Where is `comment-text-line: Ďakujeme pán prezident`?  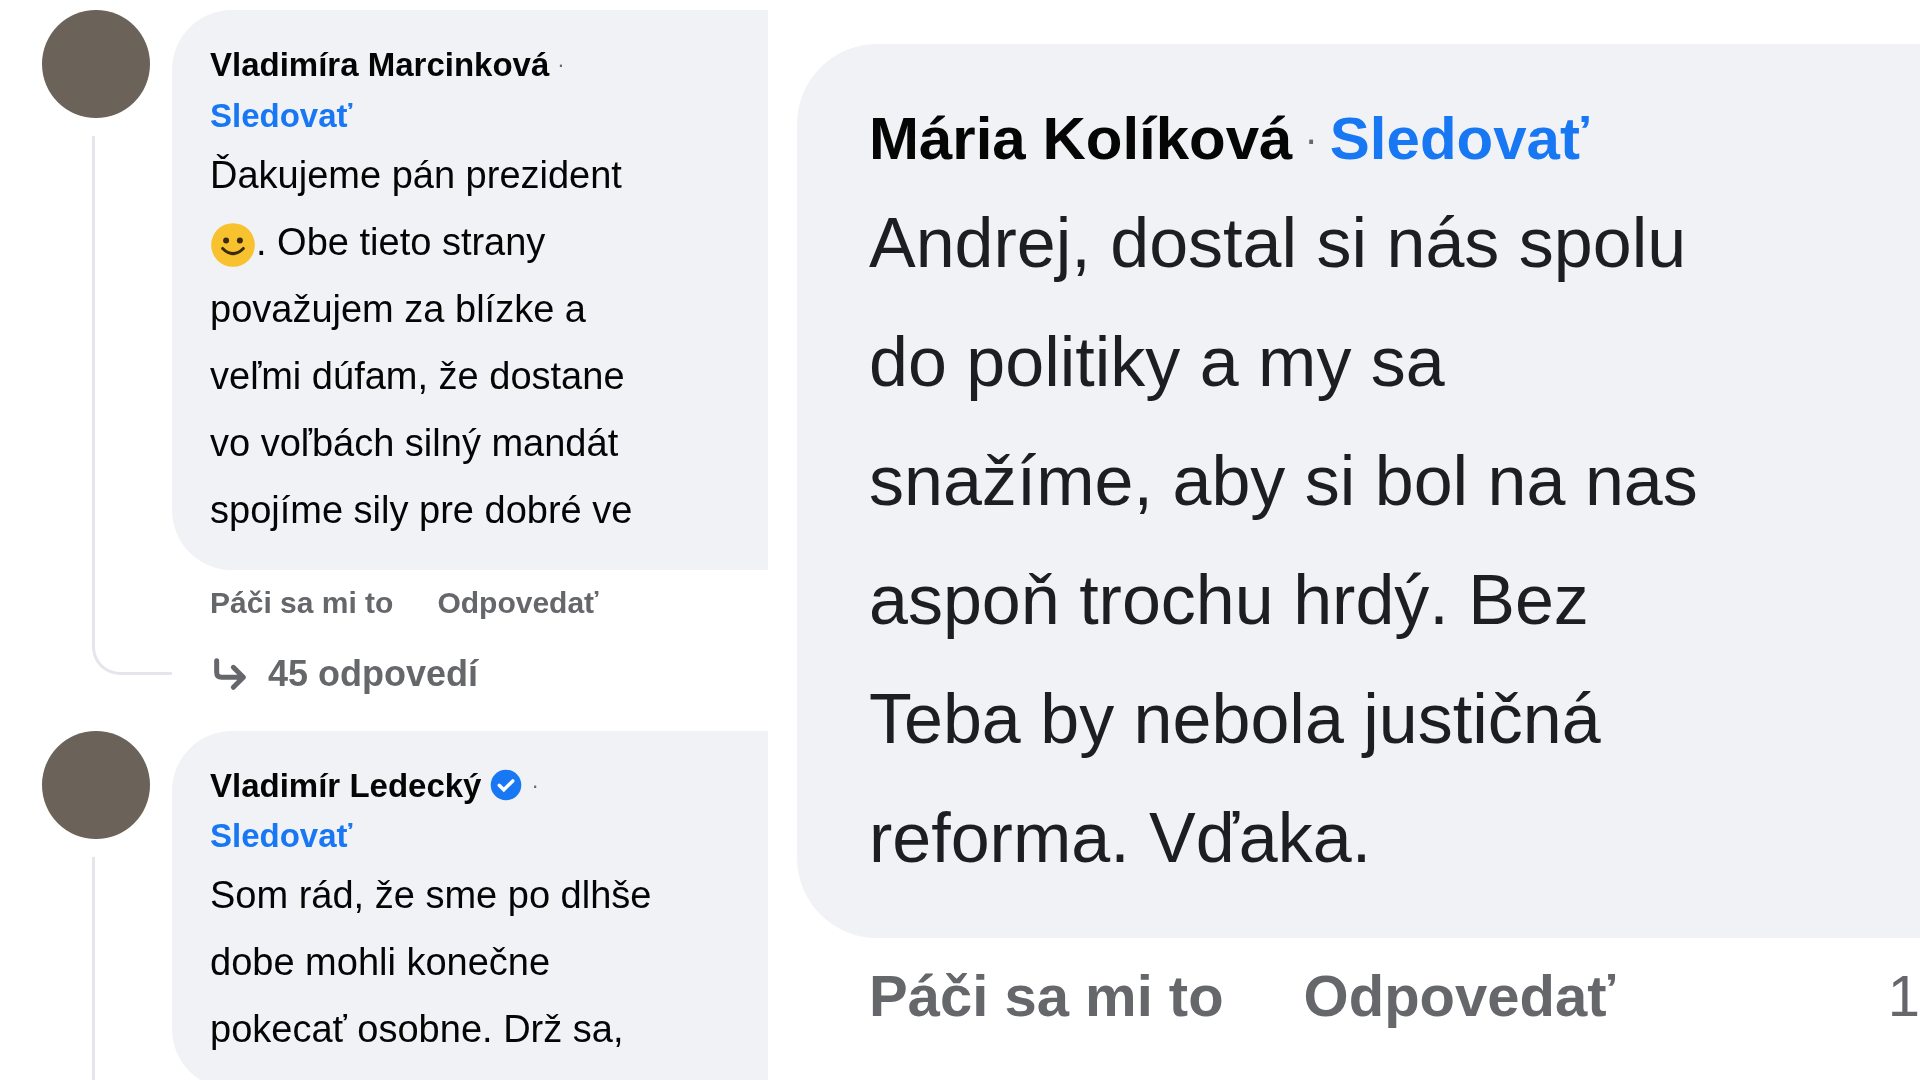
comment-text-line: Ďakujeme pán prezident is located at coordinates (416, 175).